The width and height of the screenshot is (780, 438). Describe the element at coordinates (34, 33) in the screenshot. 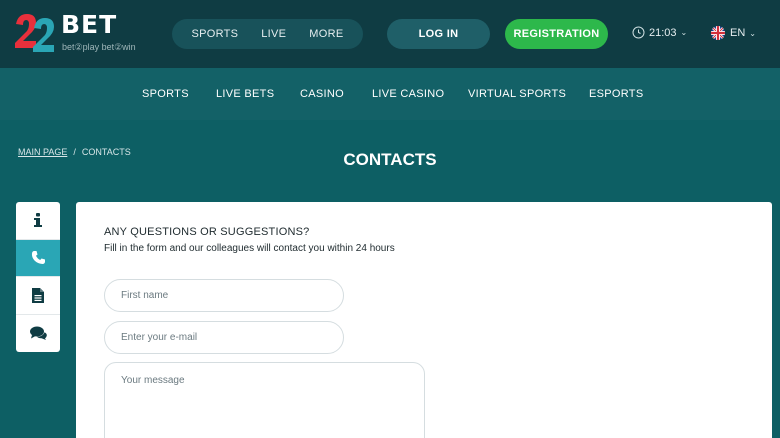

I see `logo-22-mark` at that location.